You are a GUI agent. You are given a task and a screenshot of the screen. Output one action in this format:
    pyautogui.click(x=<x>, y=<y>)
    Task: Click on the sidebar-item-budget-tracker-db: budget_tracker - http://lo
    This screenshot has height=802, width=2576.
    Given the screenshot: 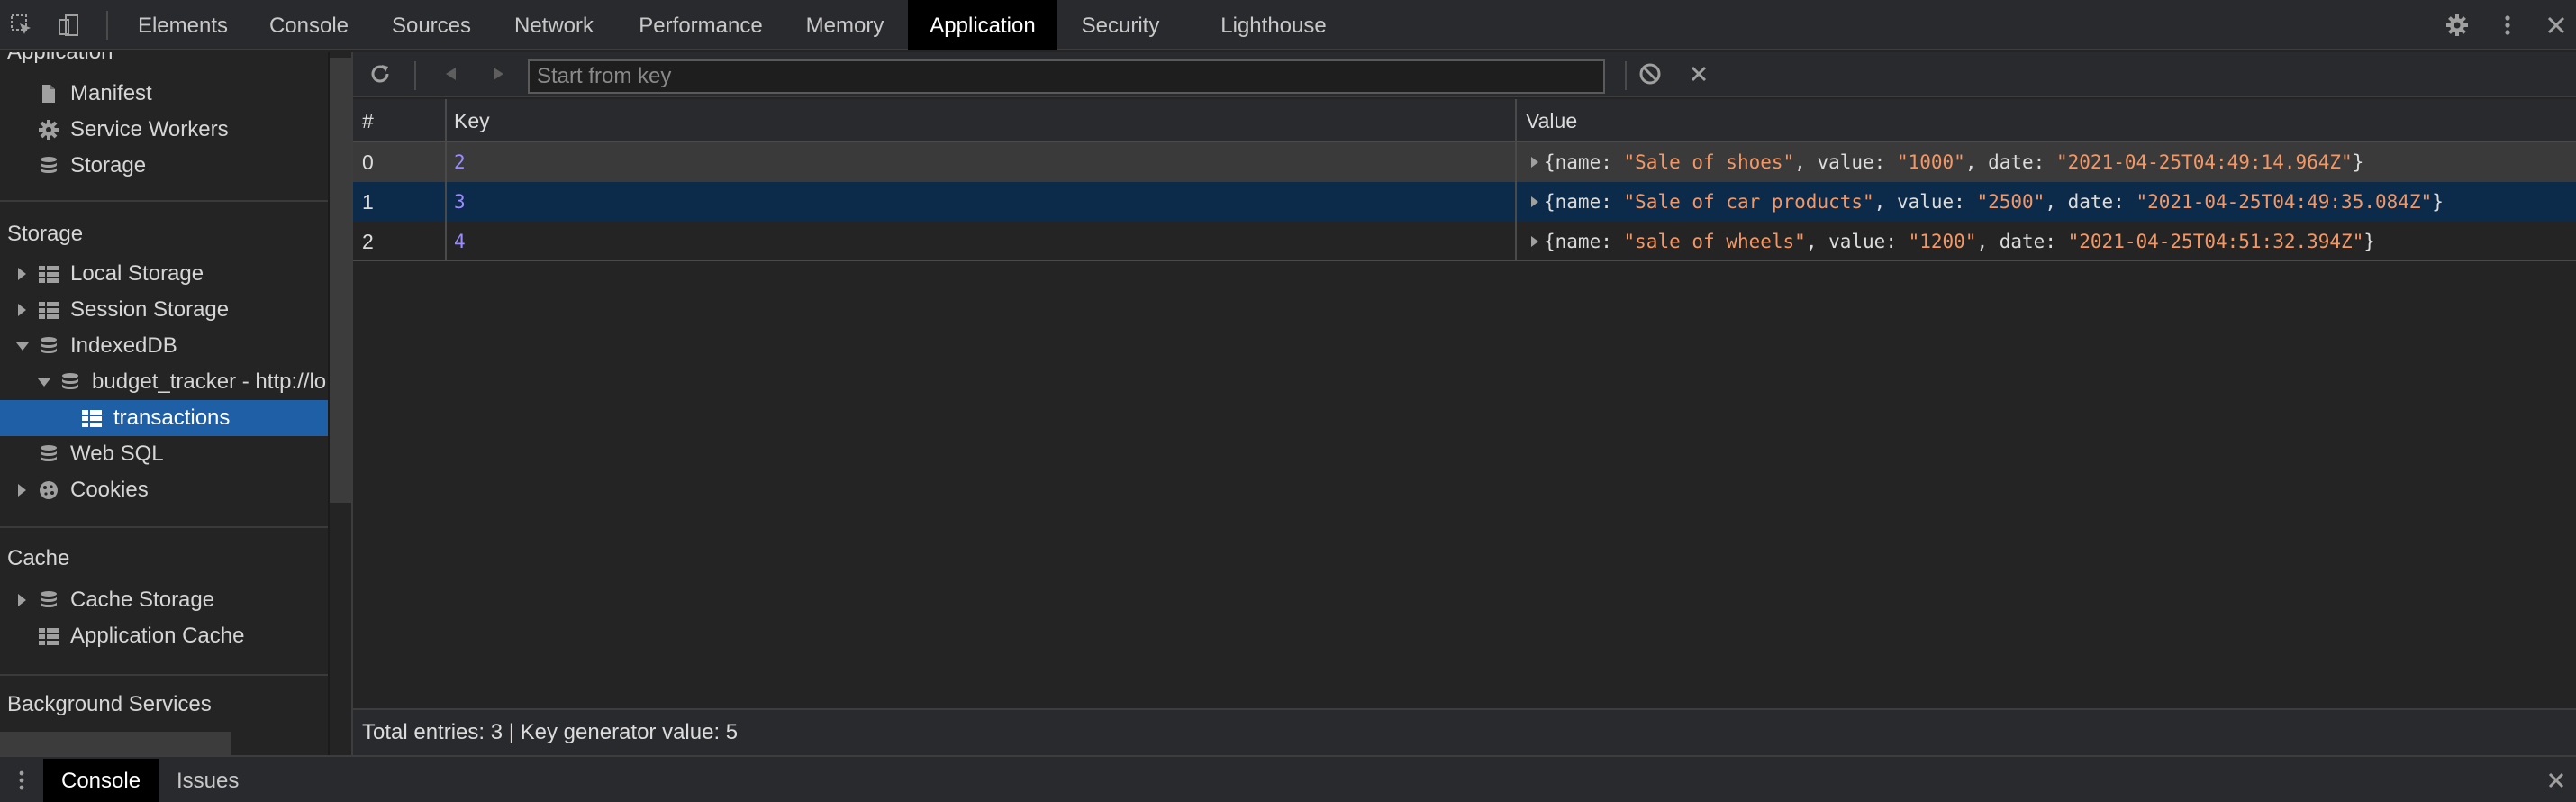 What is the action you would take?
    pyautogui.click(x=164, y=382)
    